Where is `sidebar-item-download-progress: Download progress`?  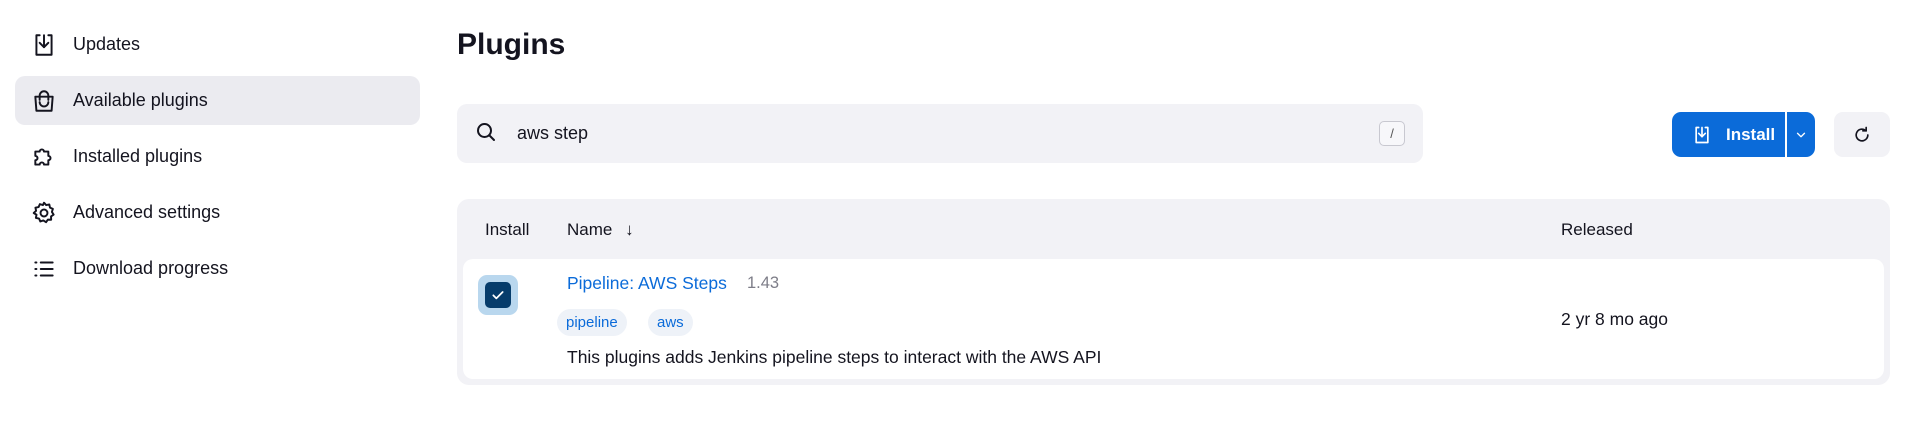
sidebar-item-download-progress: Download progress is located at coordinates (217, 268).